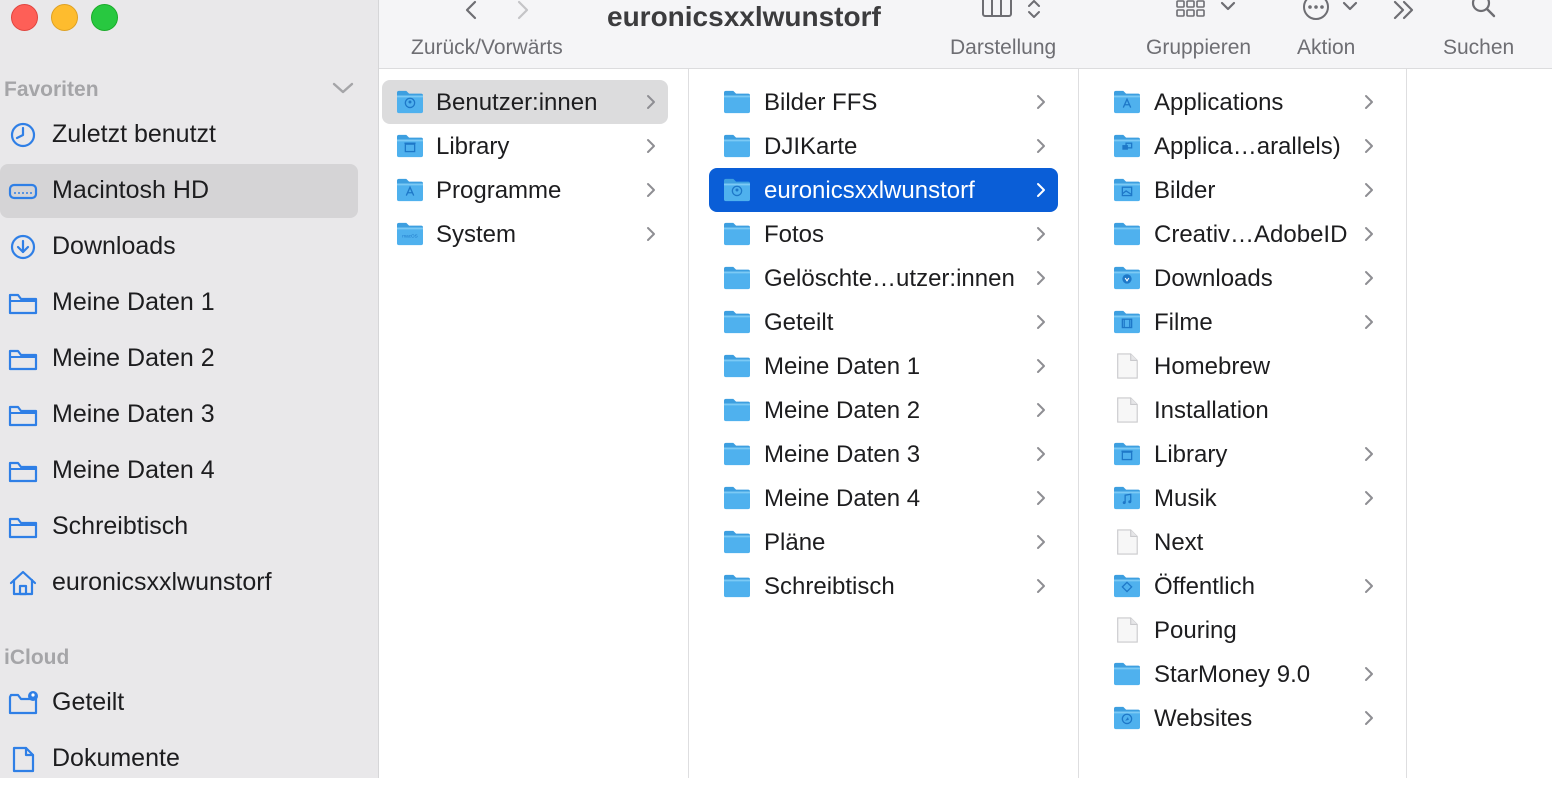 This screenshot has height=786, width=1552. What do you see at coordinates (104, 17) in the screenshot?
I see `zoom-window-button` at bounding box center [104, 17].